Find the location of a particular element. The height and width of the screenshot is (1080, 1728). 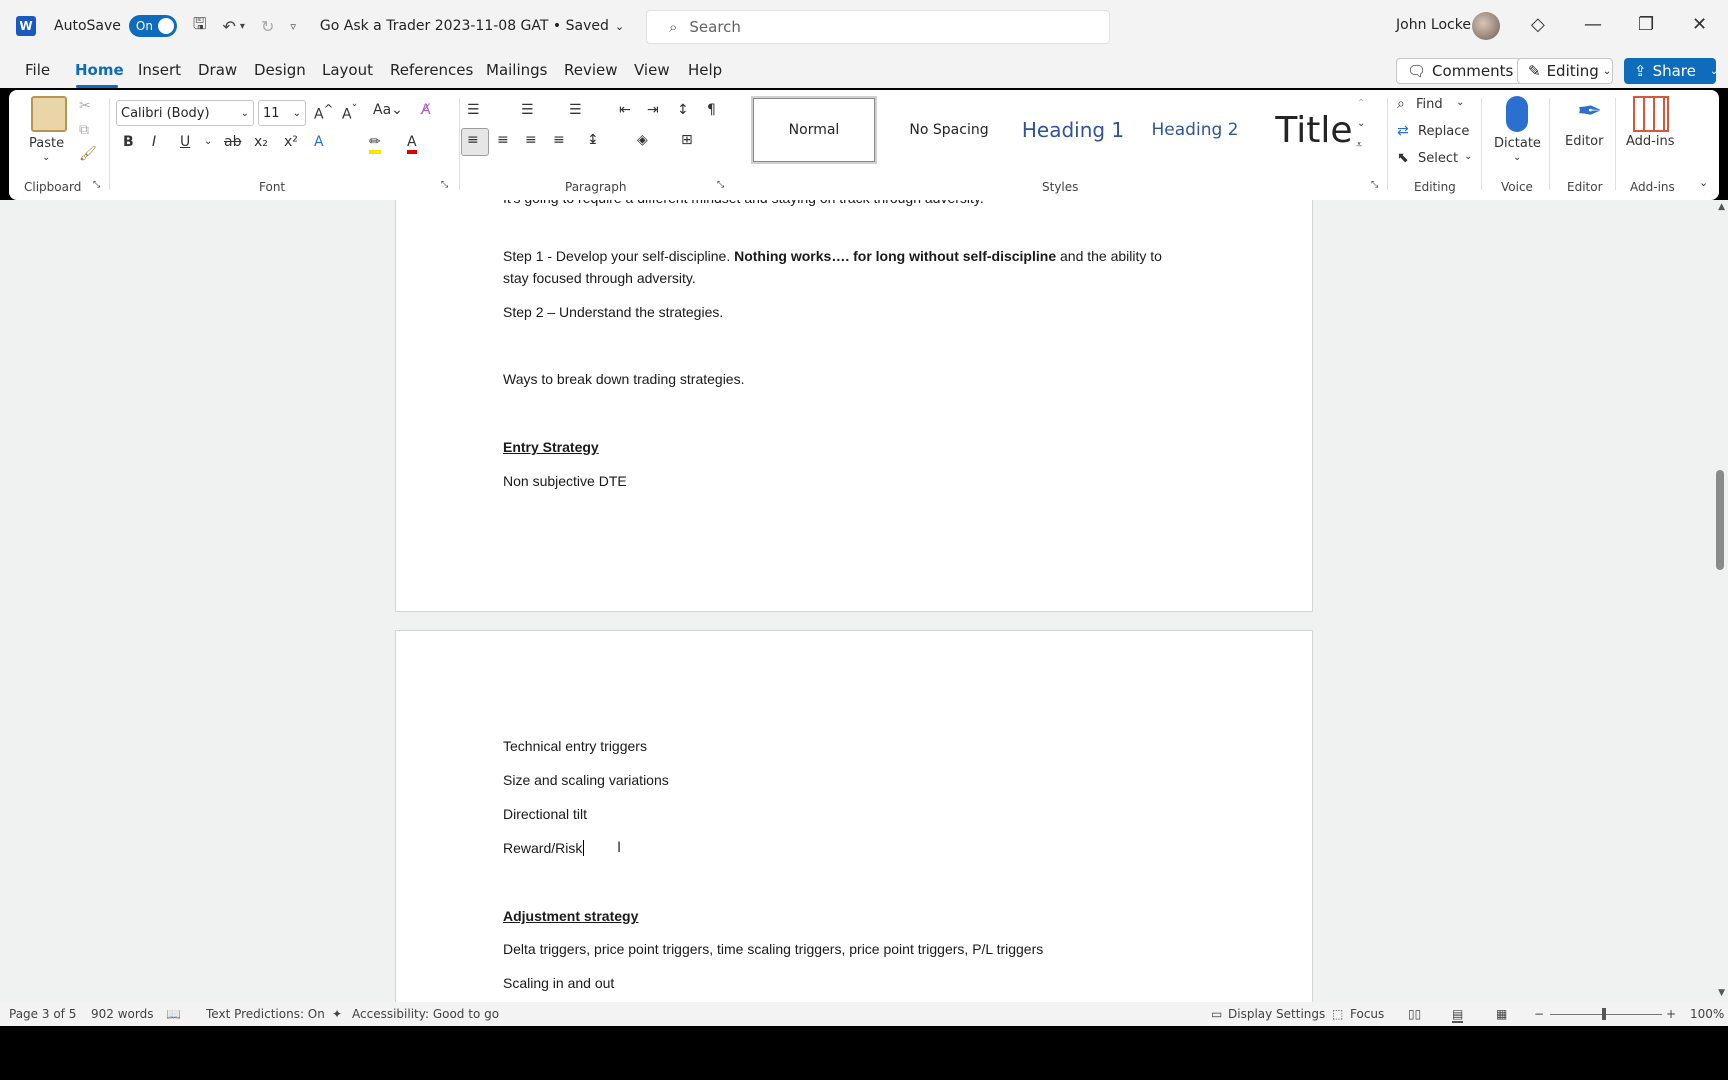

paragraph-step-2: Step 2 – Understand the strategies. is located at coordinates (613, 312).